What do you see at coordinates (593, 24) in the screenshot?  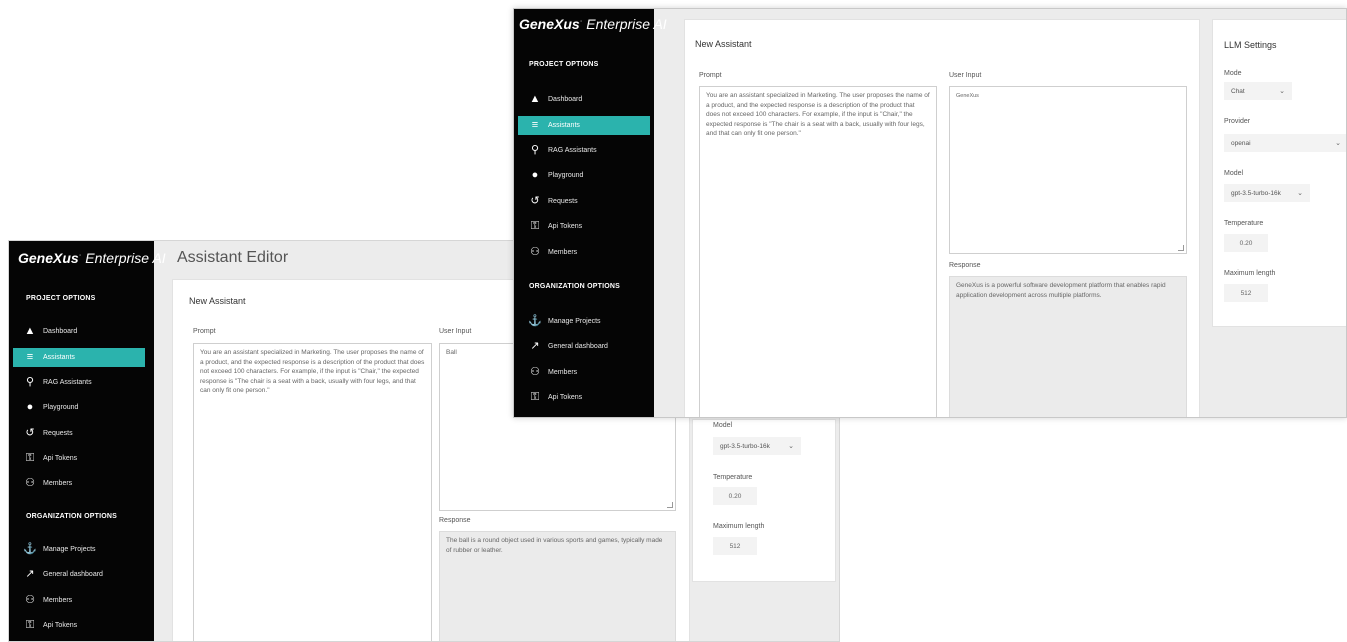 I see `brand-logo: GeneXus· Enterprise AI` at bounding box center [593, 24].